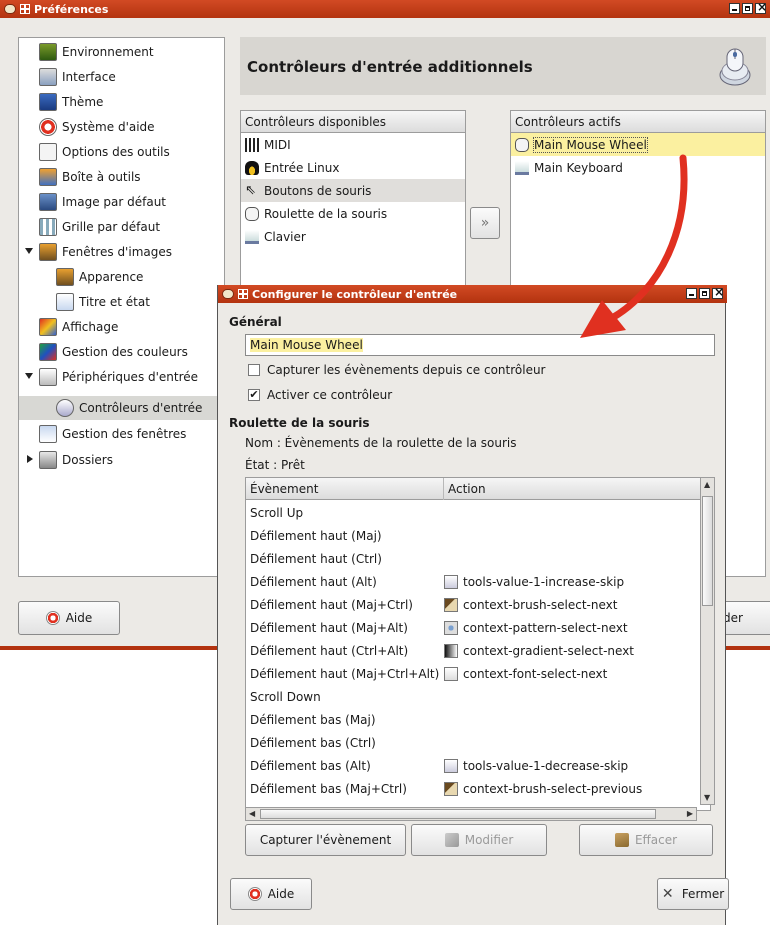 The width and height of the screenshot is (770, 925). What do you see at coordinates (30, 459) in the screenshot?
I see `expander-right-icon` at bounding box center [30, 459].